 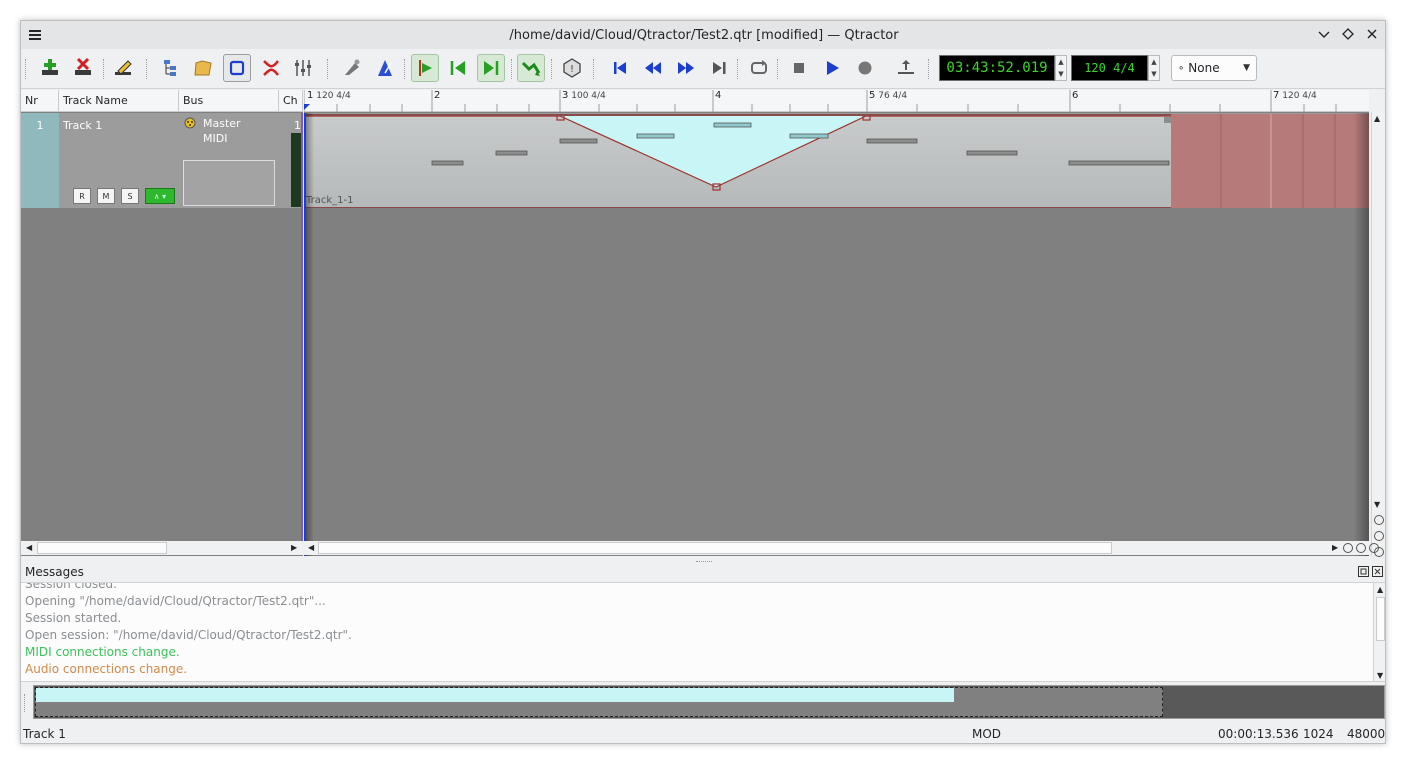 I want to click on add-track-icon, so click(x=50, y=68).